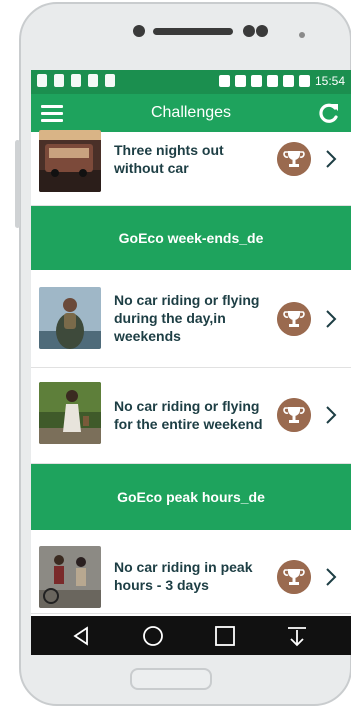 The image size is (351, 708). I want to click on status-time: 15:54, so click(329, 81).